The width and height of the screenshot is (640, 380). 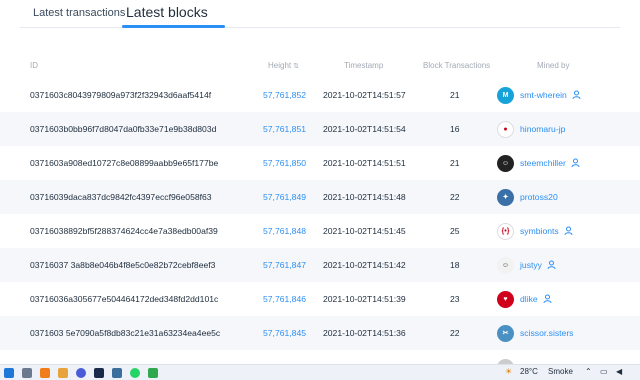 I want to click on volume-icon: ◀, so click(x=619, y=371).